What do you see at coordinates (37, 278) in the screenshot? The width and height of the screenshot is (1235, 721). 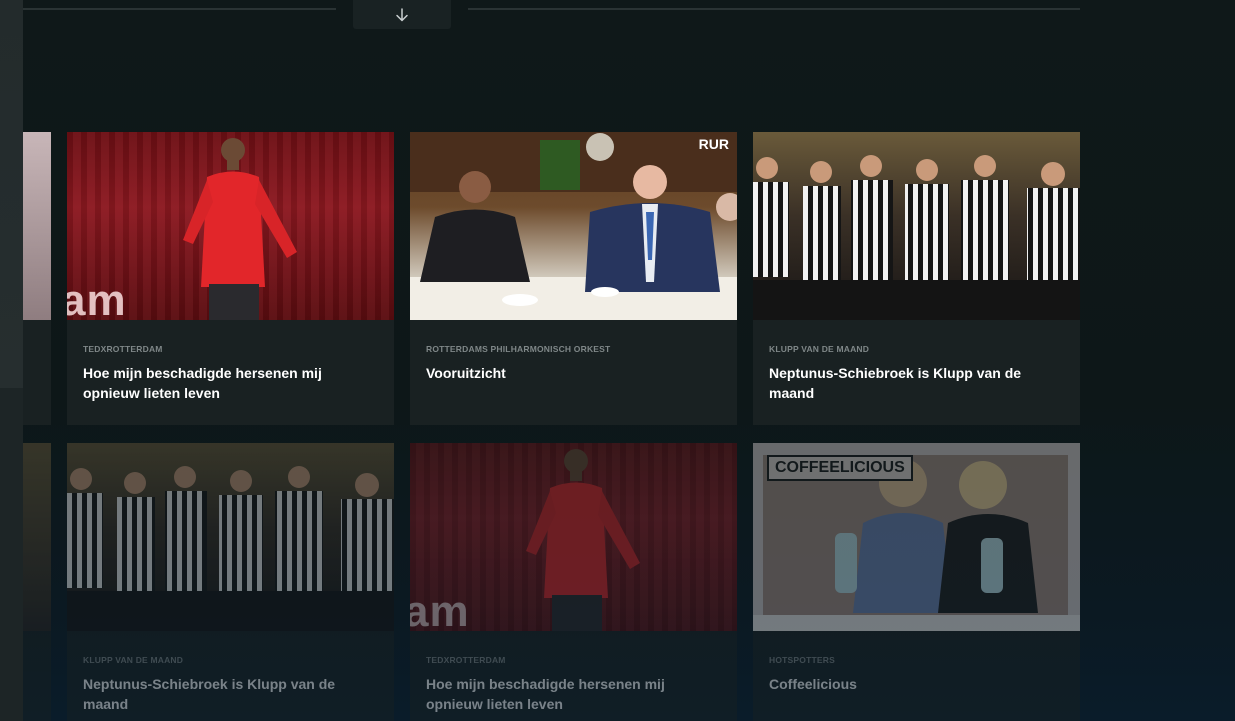 I see `partial-card-left-row1` at bounding box center [37, 278].